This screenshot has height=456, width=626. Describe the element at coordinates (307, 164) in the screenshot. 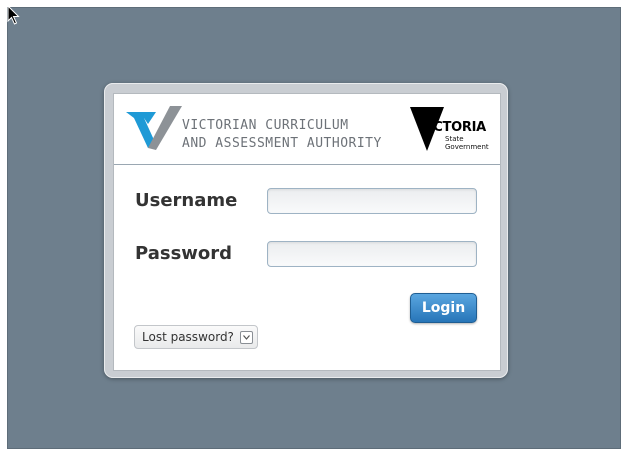

I see `header-divider` at that location.